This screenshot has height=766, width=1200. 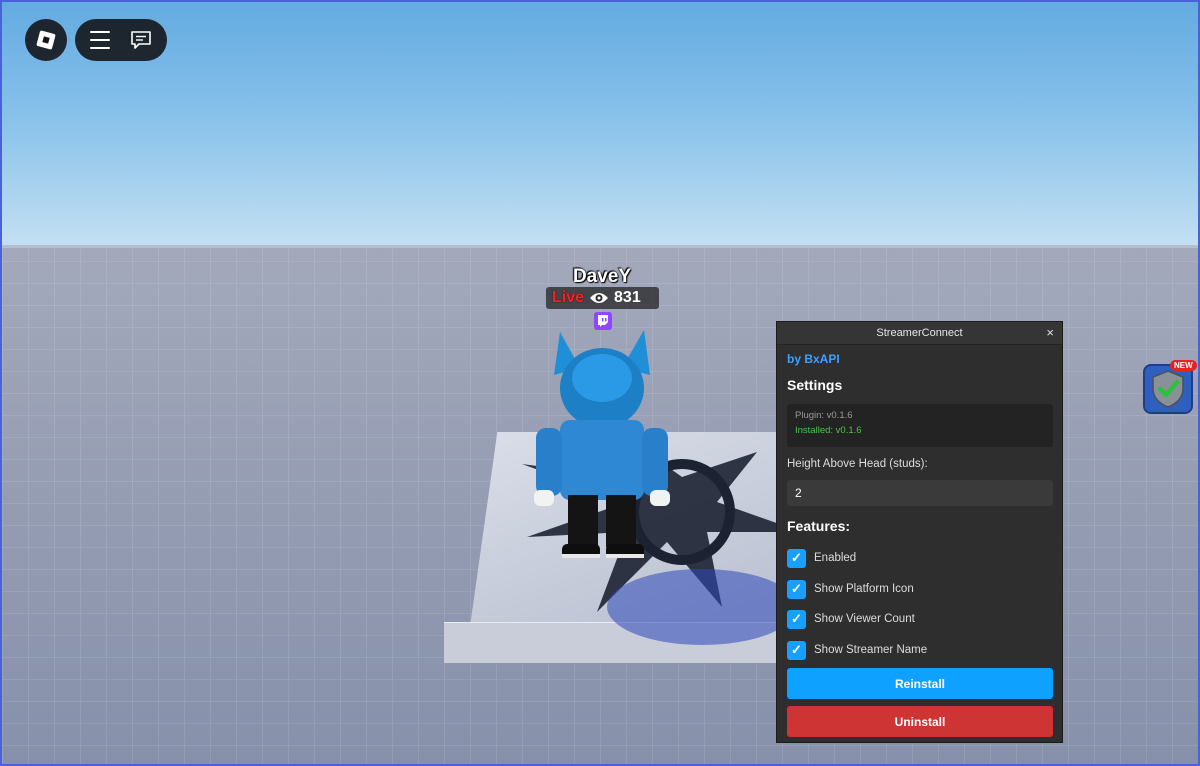 What do you see at coordinates (796, 589) in the screenshot?
I see `show-platform-icon-checkbox: ✓` at bounding box center [796, 589].